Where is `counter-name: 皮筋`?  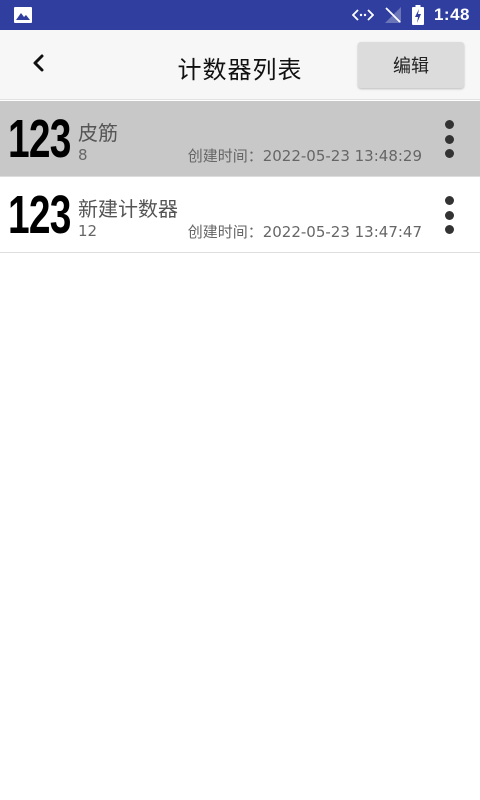
counter-name: 皮筋 is located at coordinates (98, 133).